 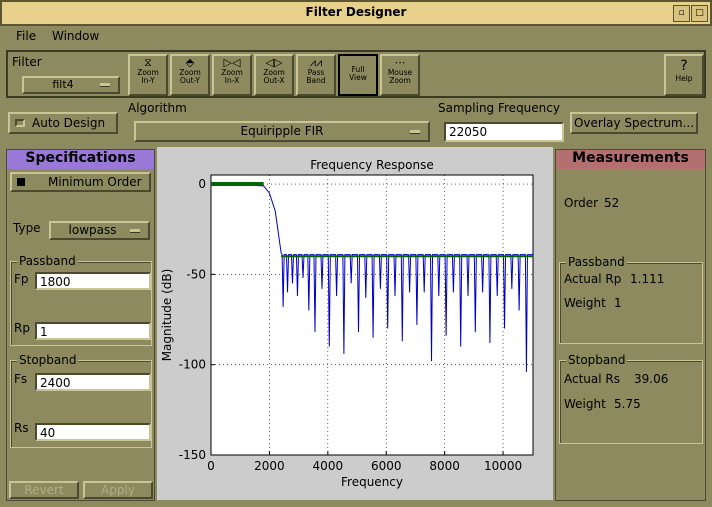 What do you see at coordinates (93, 331) in the screenshot?
I see `rp-input: 1` at bounding box center [93, 331].